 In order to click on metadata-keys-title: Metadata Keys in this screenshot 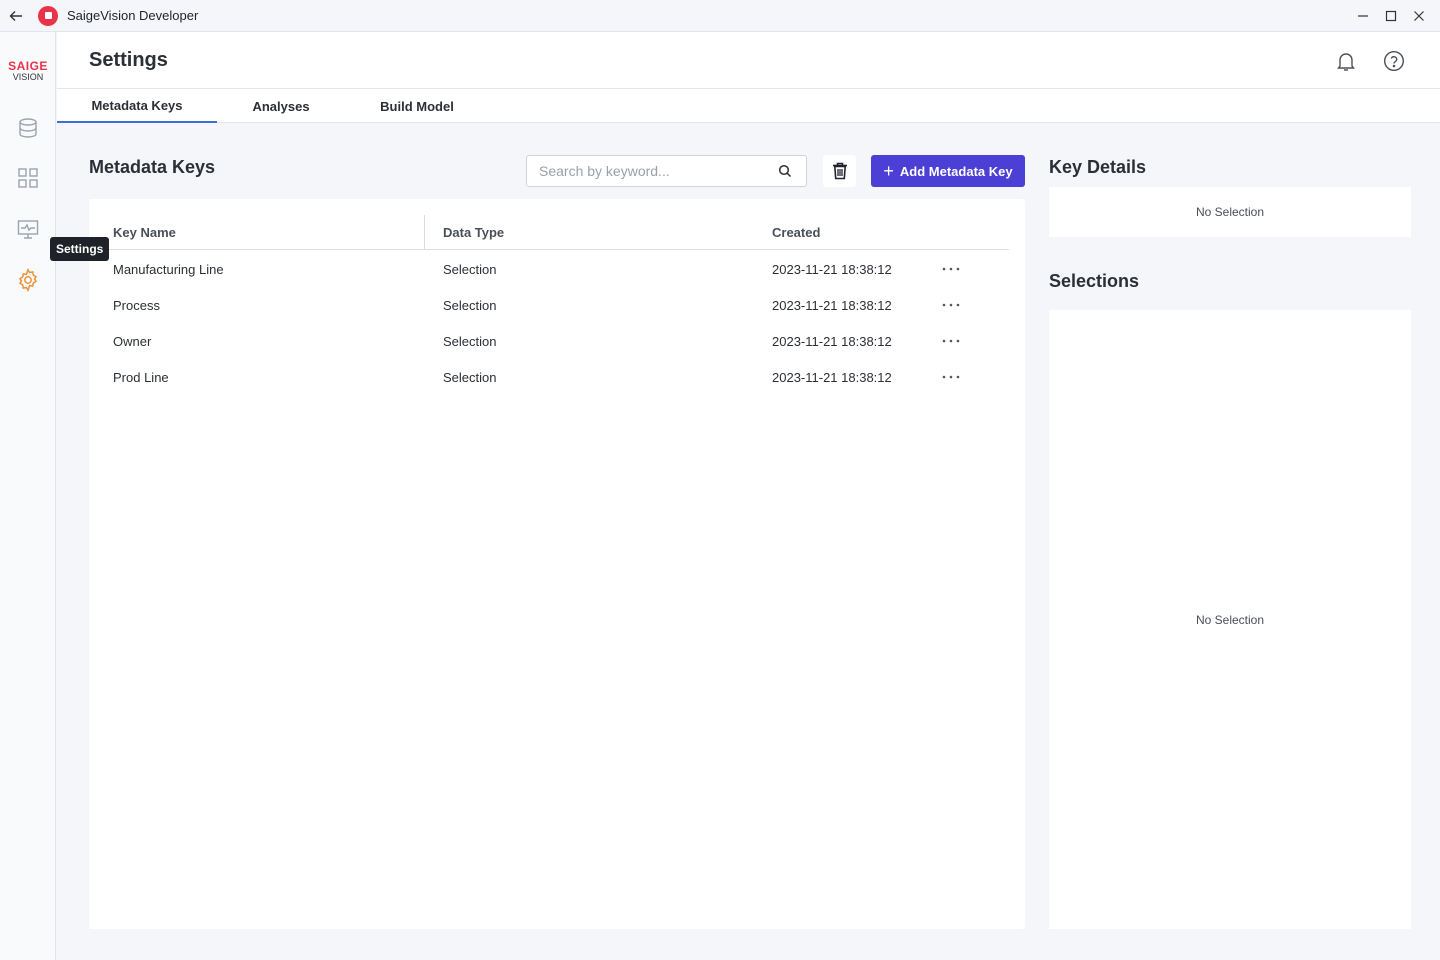, I will do `click(152, 167)`.